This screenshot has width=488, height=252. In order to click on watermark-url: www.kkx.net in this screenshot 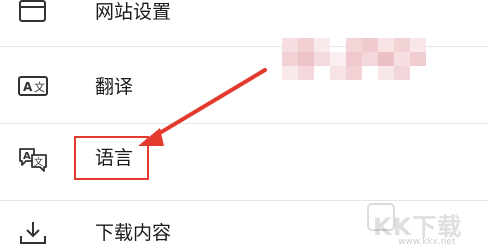, I will do `click(427, 242)`.